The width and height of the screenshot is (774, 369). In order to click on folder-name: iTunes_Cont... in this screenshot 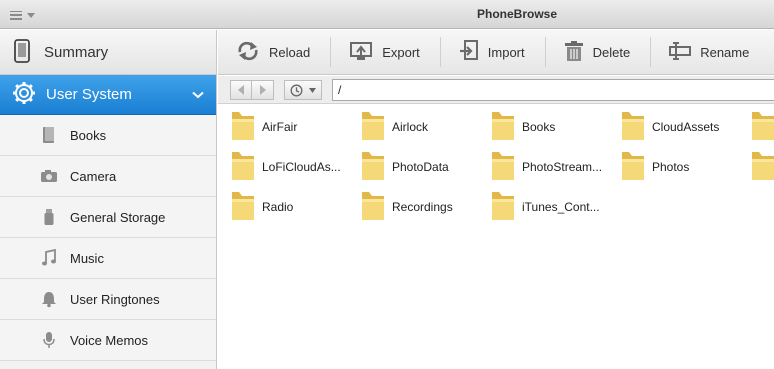, I will do `click(561, 207)`.